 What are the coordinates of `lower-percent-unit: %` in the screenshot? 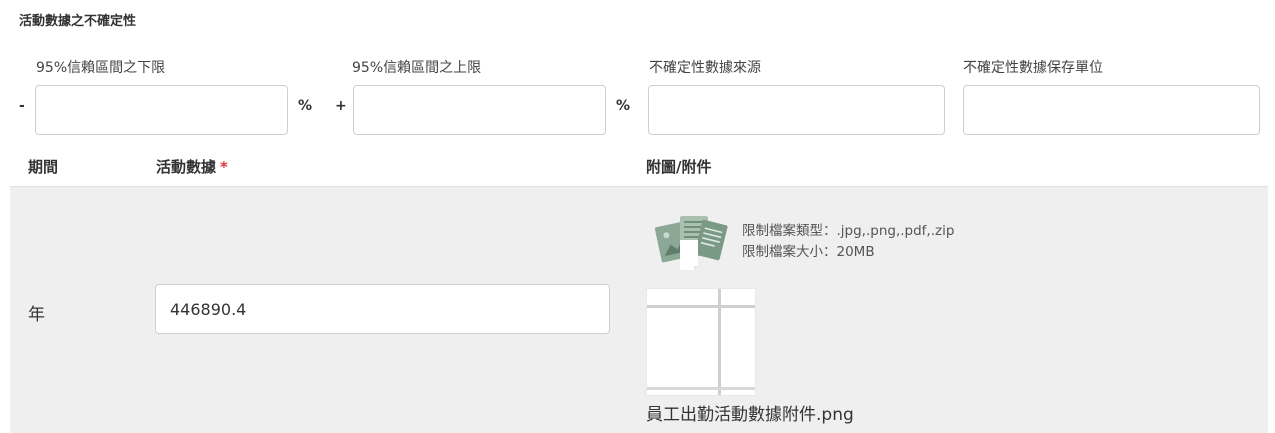 It's located at (305, 106).